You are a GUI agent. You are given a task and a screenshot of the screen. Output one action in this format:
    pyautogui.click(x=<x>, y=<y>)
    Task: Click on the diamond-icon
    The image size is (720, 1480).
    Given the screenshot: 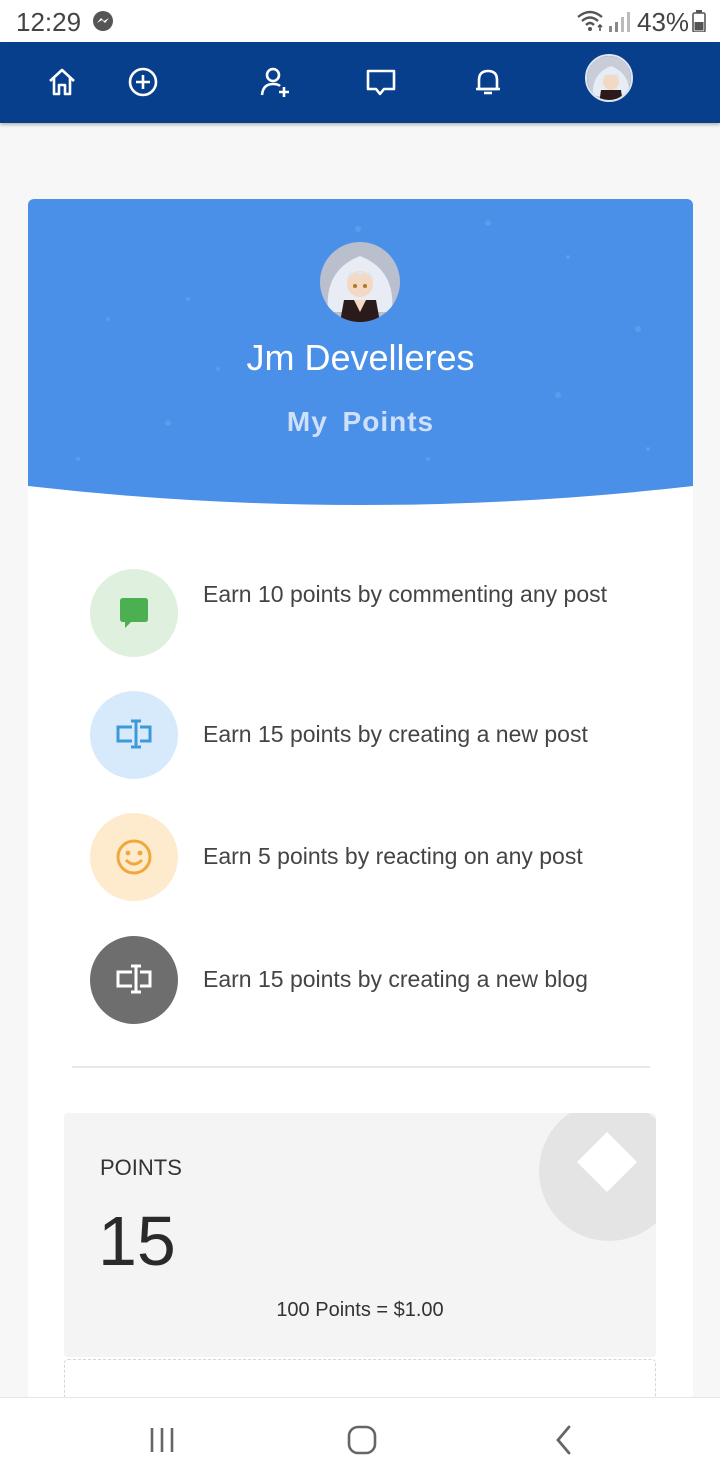 What is the action you would take?
    pyautogui.click(x=597, y=1177)
    